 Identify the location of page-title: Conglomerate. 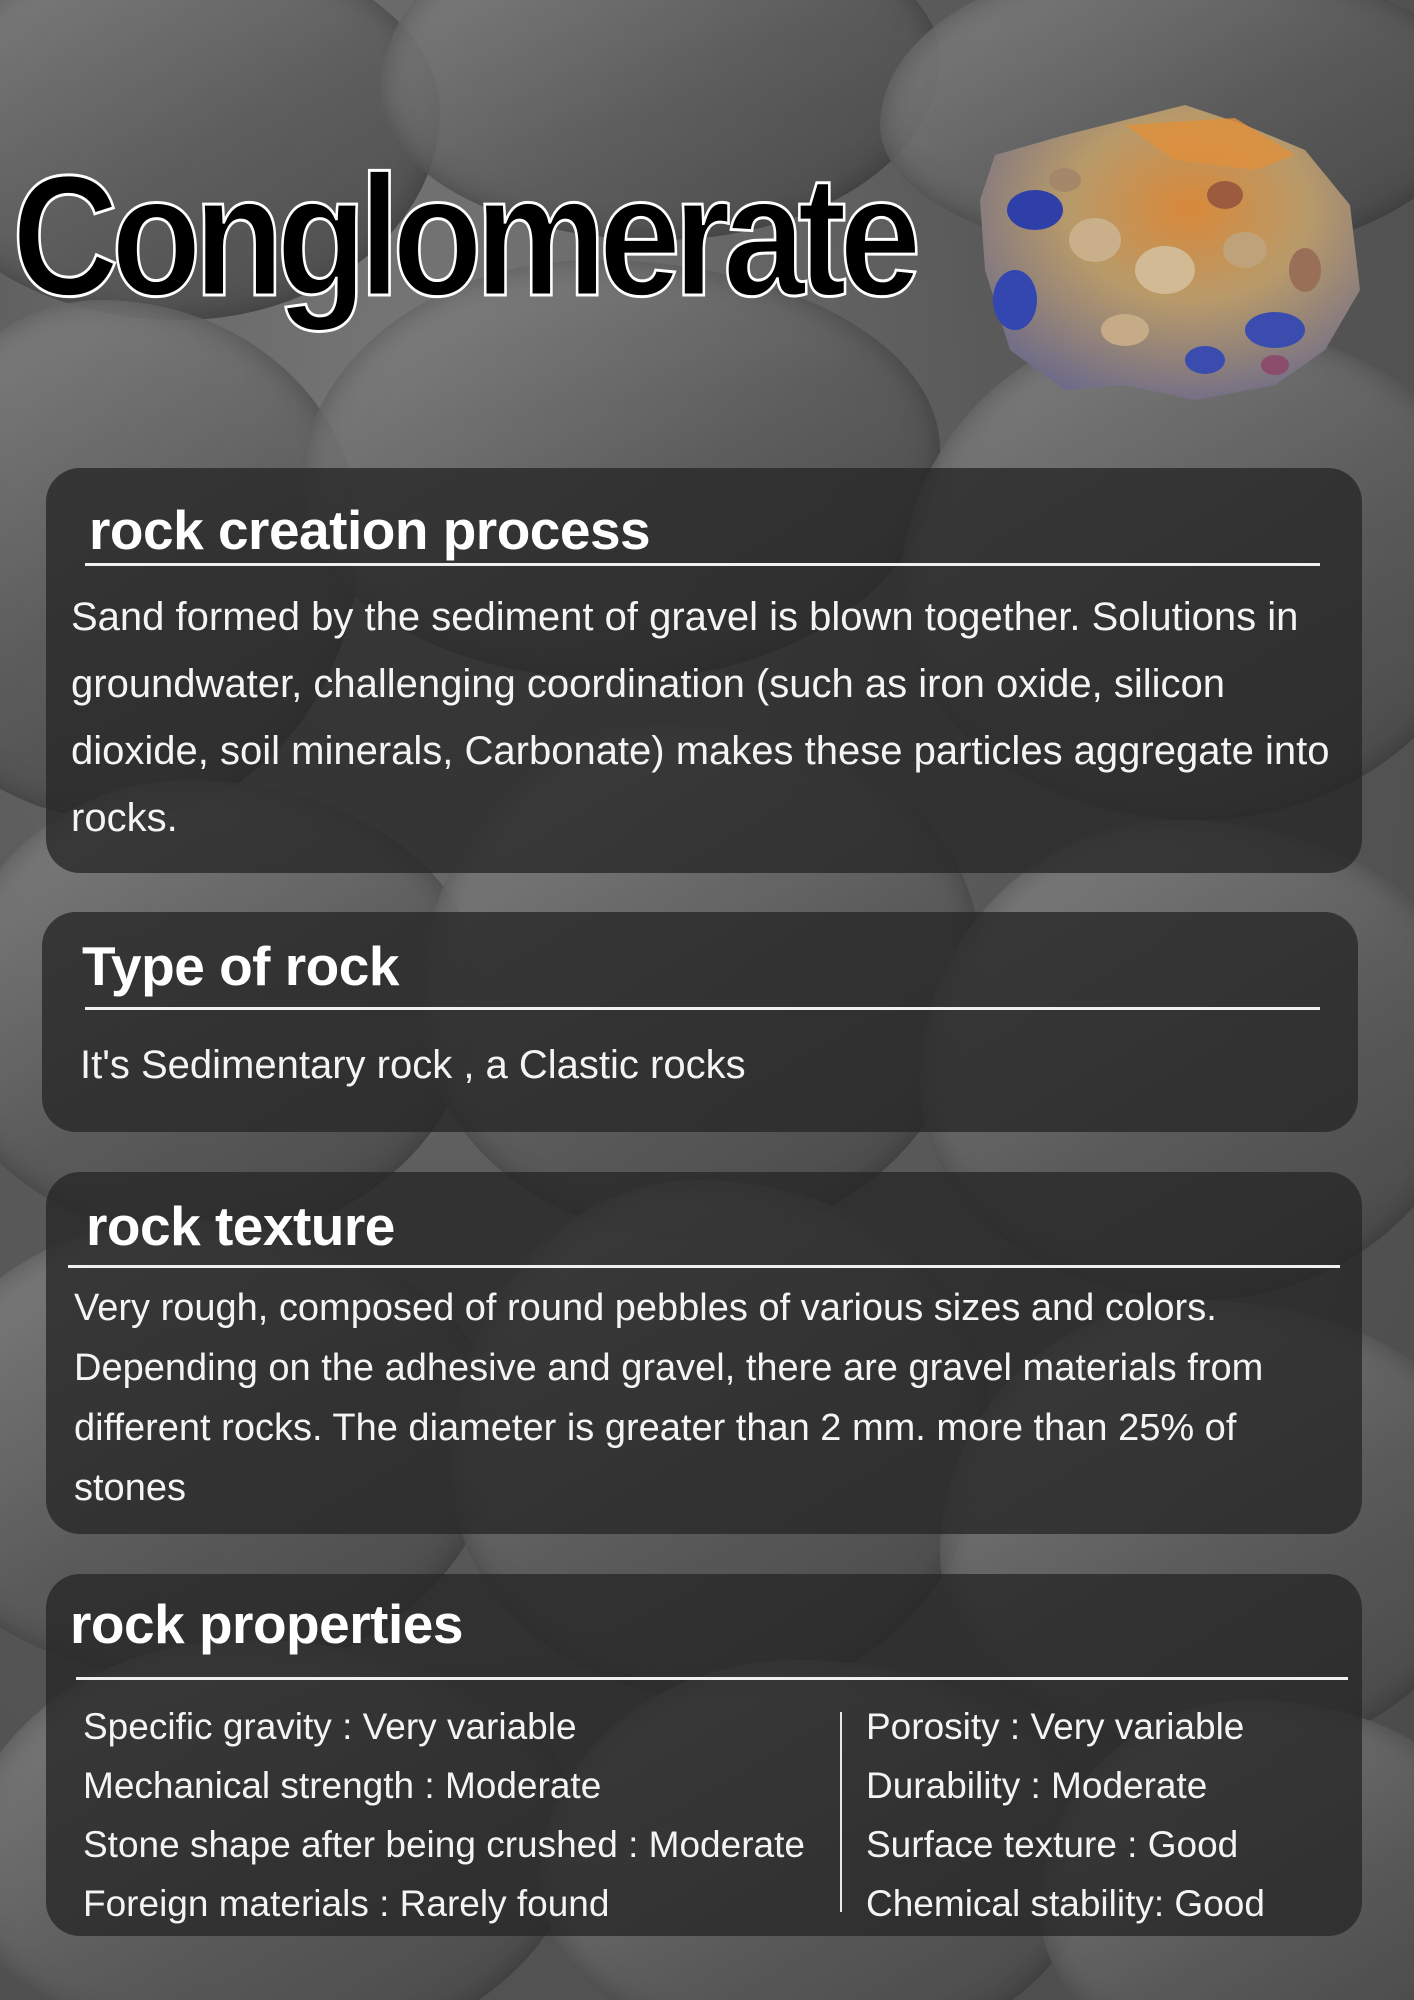
(467, 236).